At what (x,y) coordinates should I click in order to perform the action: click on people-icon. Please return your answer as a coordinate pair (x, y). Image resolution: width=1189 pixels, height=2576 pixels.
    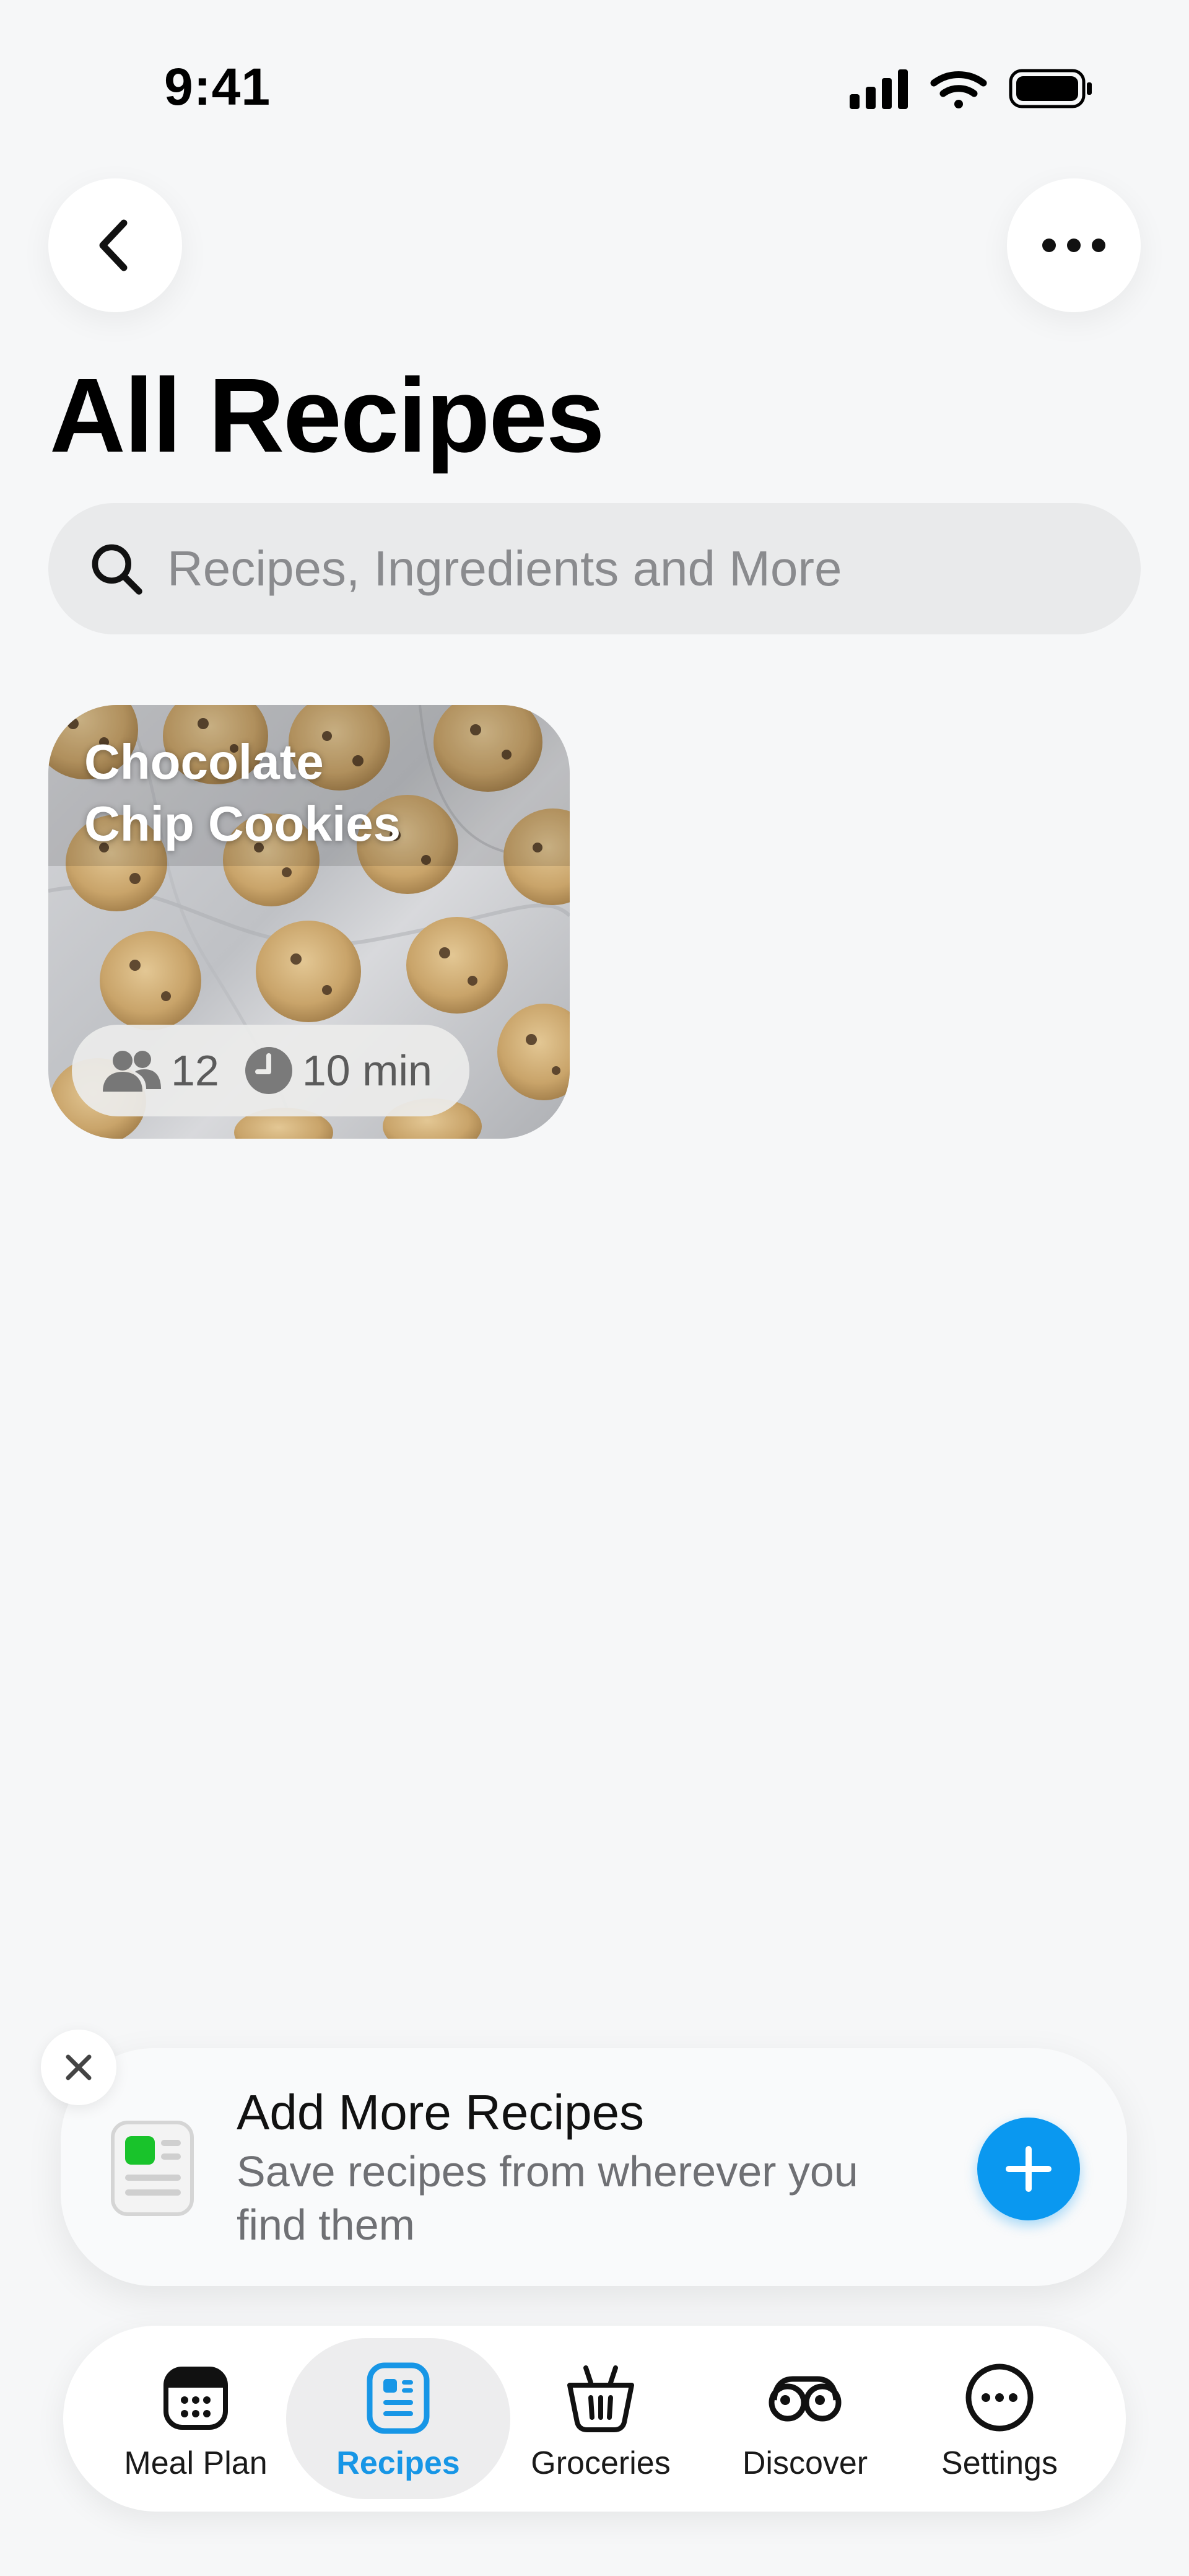
    Looking at the image, I should click on (132, 1071).